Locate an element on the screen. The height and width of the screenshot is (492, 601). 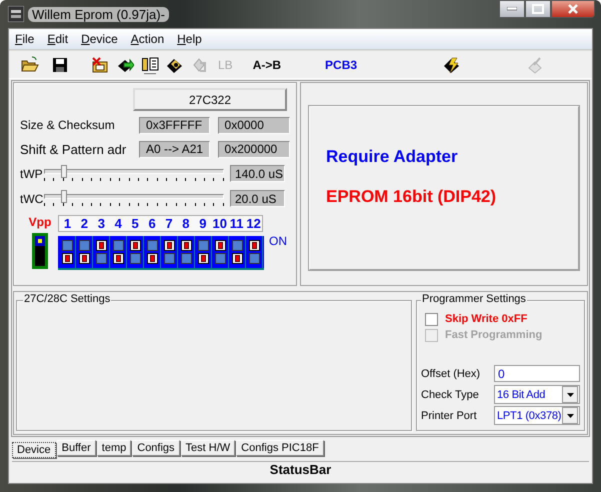
switch-number: 4 is located at coordinates (118, 223).